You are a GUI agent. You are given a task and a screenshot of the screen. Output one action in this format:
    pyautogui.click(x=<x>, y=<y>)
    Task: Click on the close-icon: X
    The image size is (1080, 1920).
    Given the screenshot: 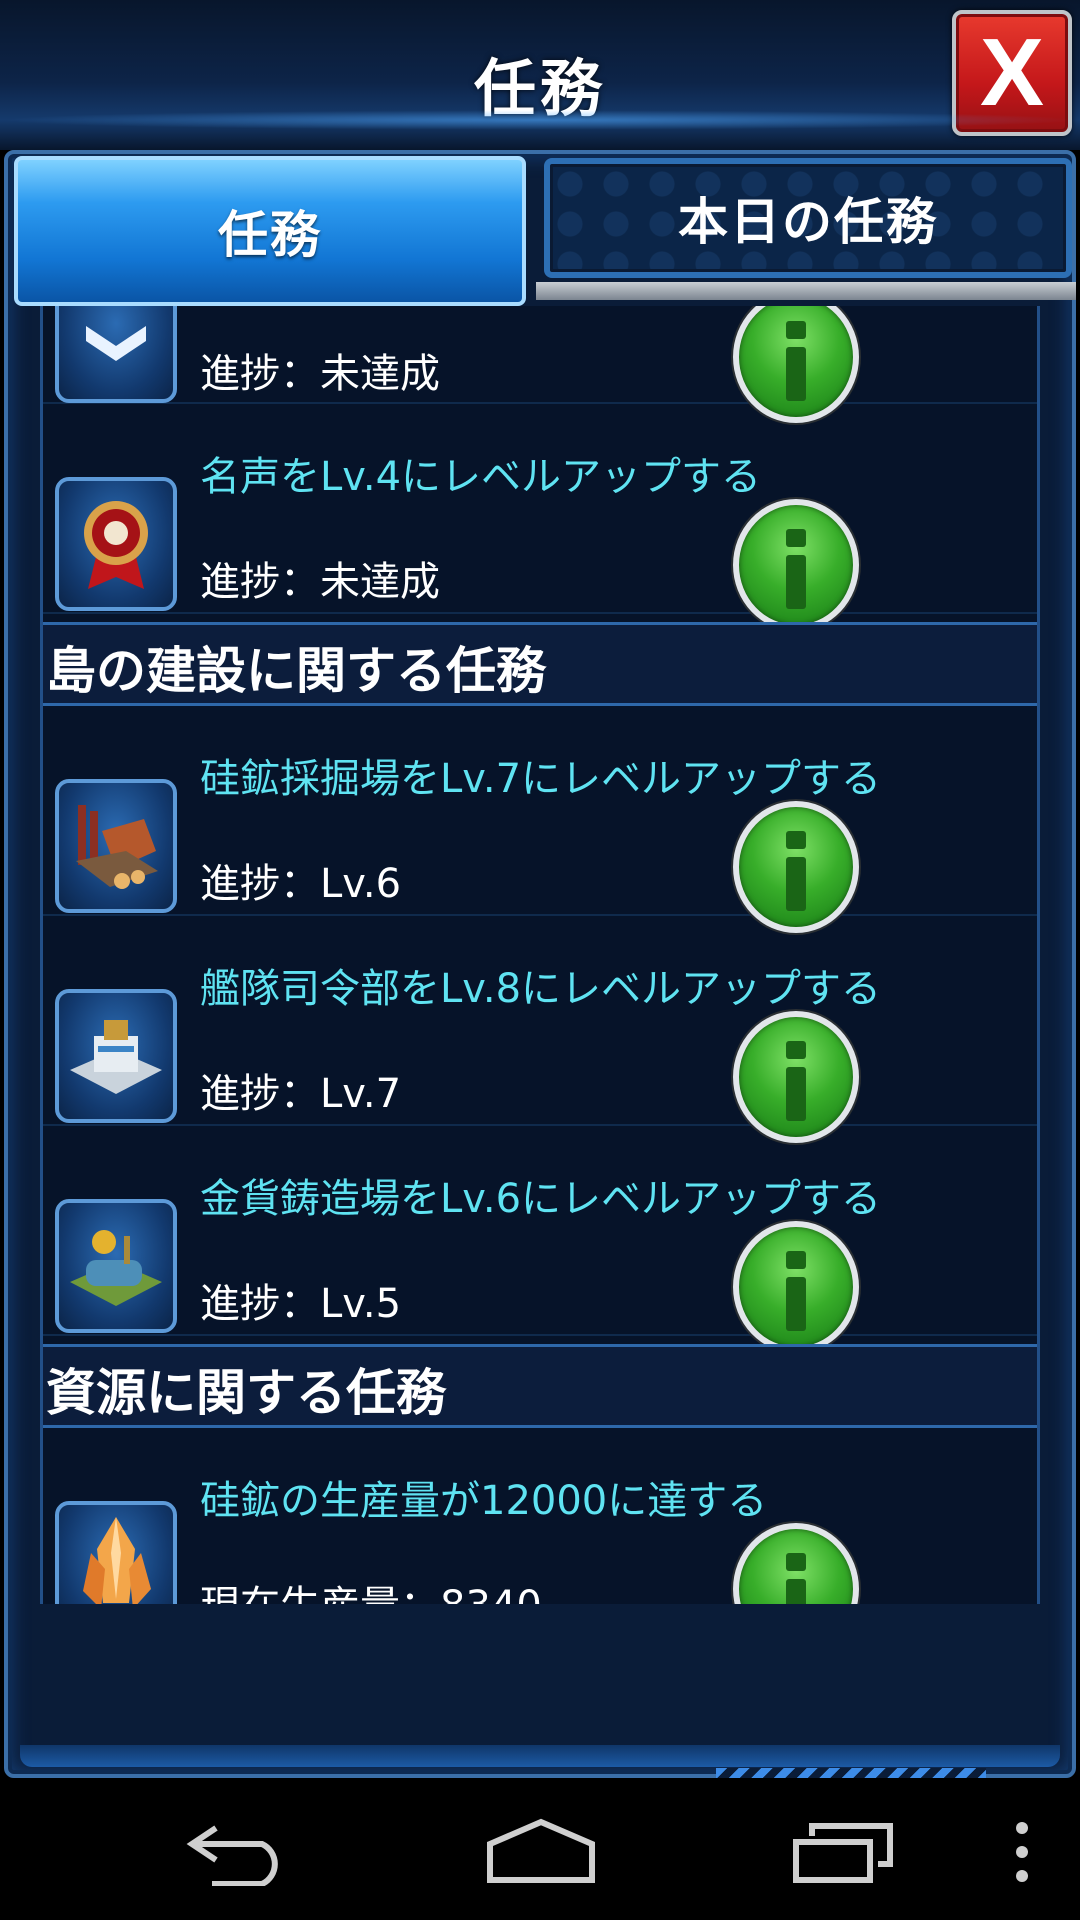 What is the action you would take?
    pyautogui.click(x=1012, y=72)
    